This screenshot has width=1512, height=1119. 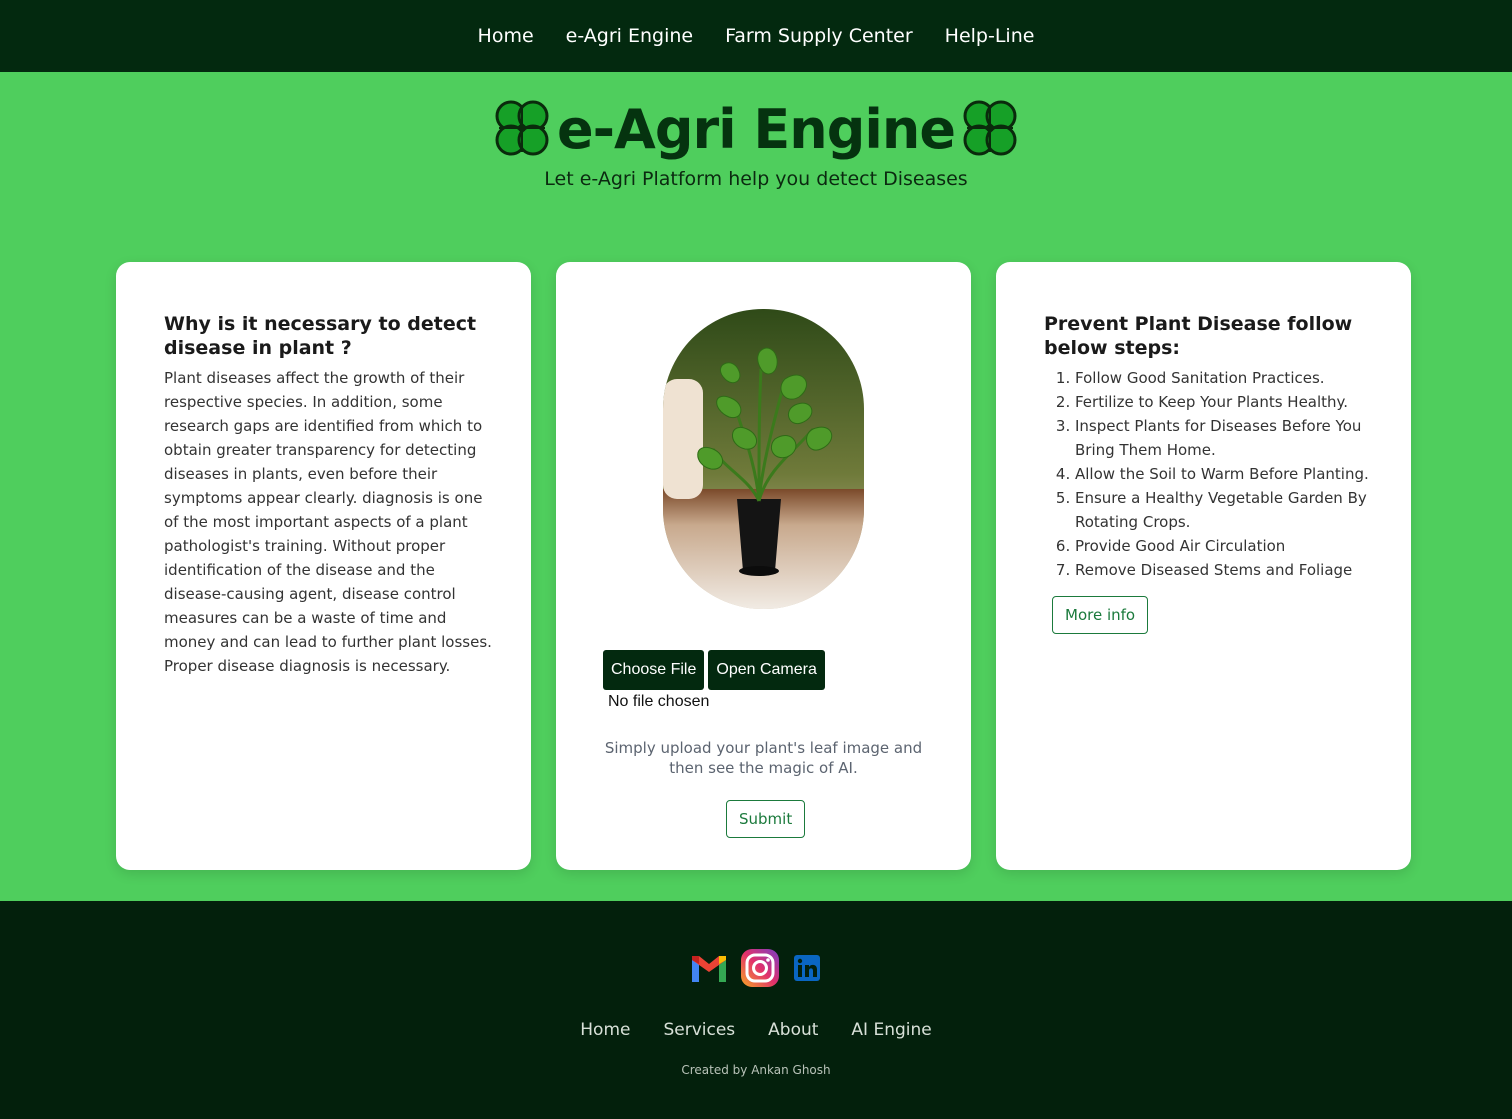 I want to click on instagram-icon, so click(x=760, y=968).